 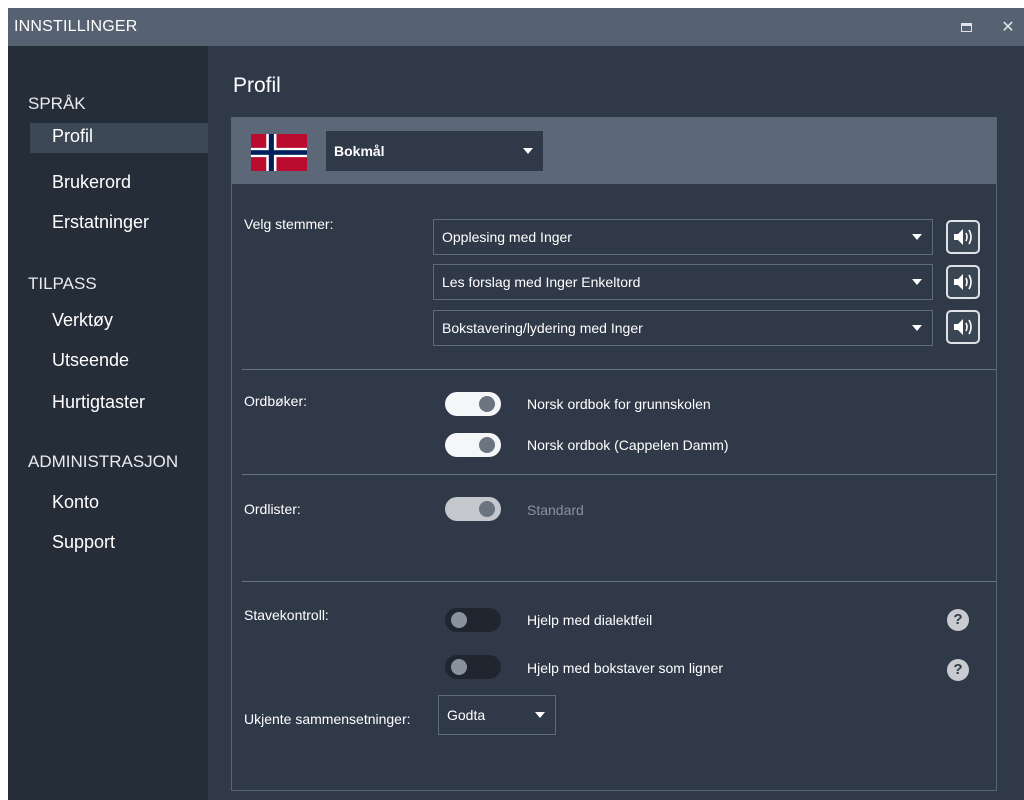 What do you see at coordinates (497, 715) in the screenshot?
I see `compounds-dropdown: Godta` at bounding box center [497, 715].